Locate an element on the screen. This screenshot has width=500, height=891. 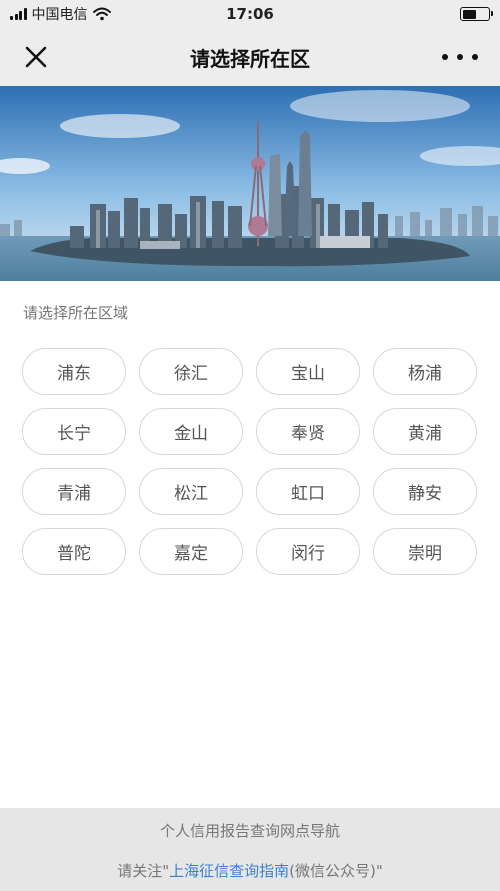
footer-follow-text: 请关注"上海征信查询指南(微信公众号)" is located at coordinates (250, 870).